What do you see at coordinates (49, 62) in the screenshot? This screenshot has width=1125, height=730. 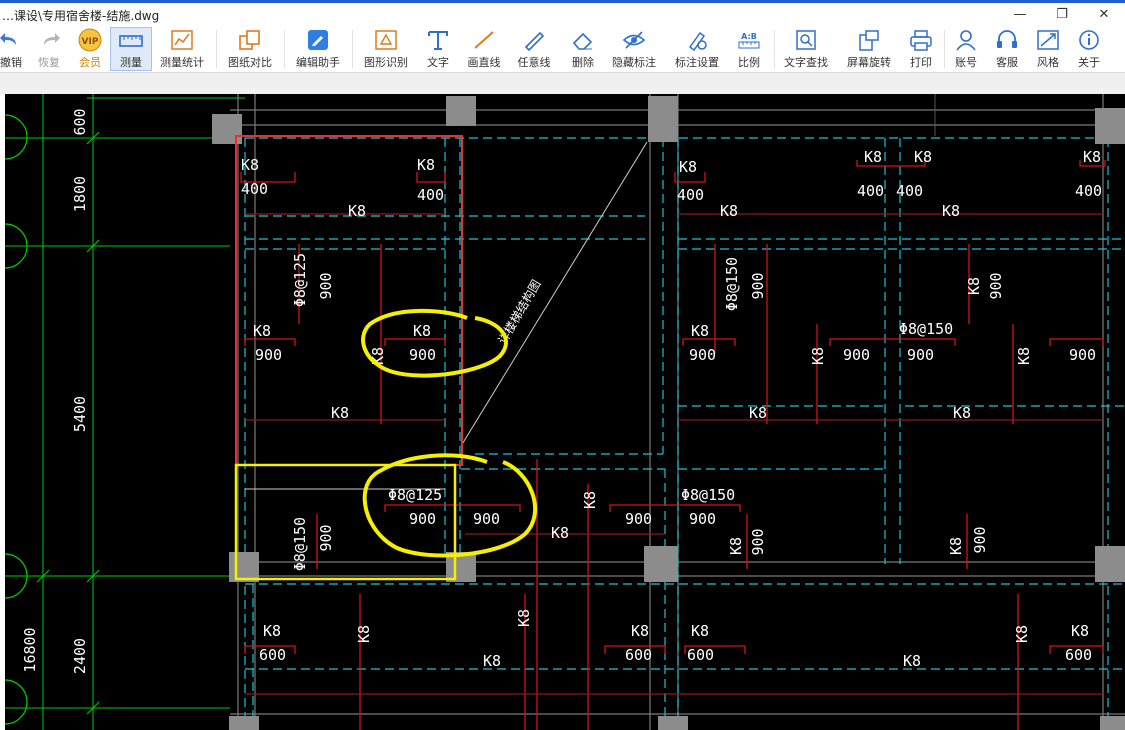 I see `redo-label: 恢复` at bounding box center [49, 62].